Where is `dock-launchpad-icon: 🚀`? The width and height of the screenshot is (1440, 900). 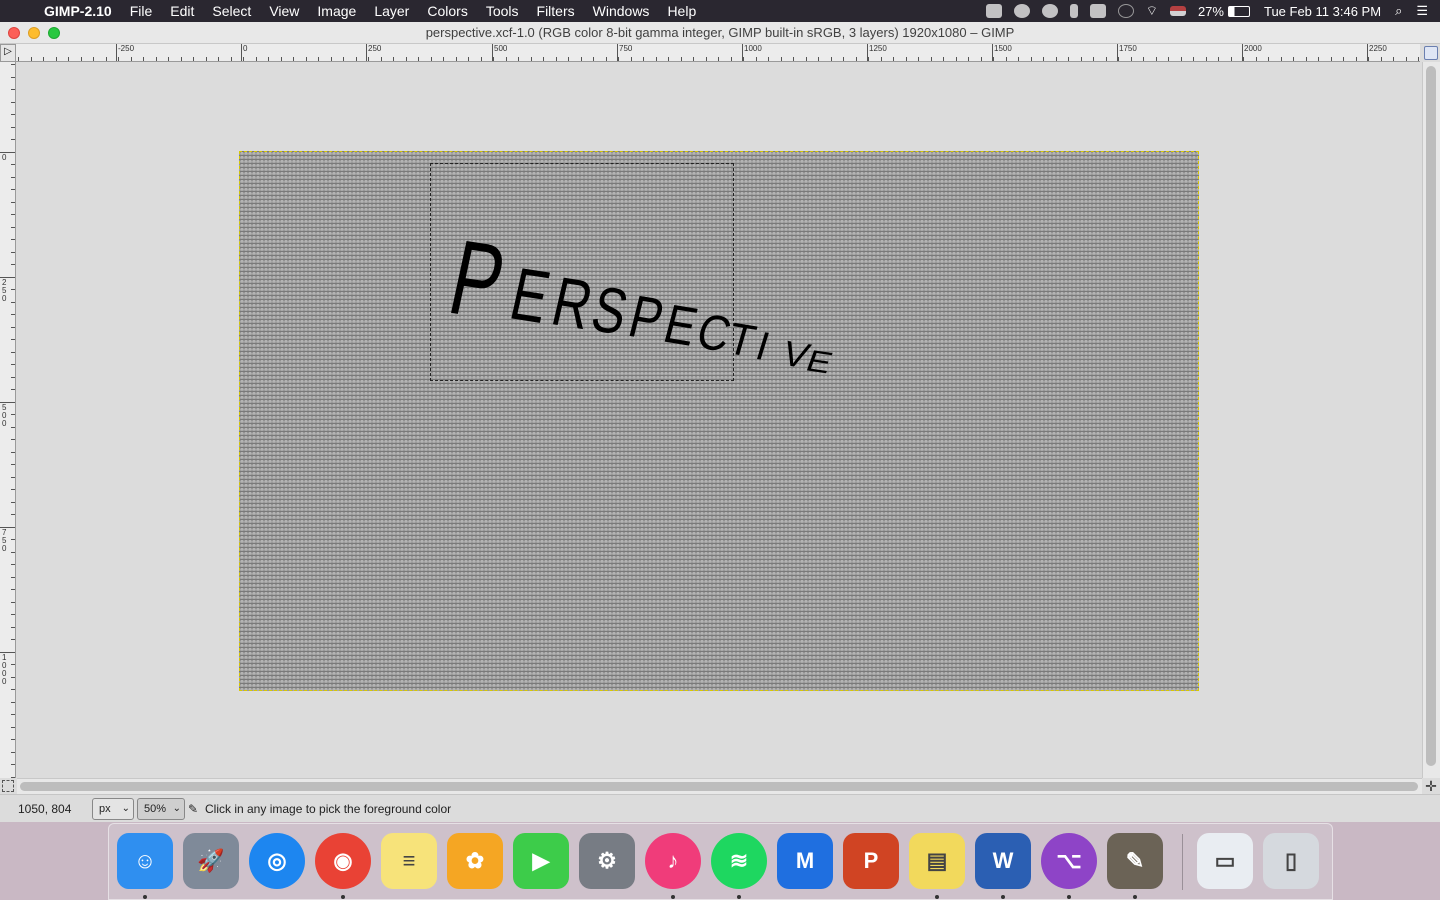
dock-launchpad-icon: 🚀 is located at coordinates (211, 861).